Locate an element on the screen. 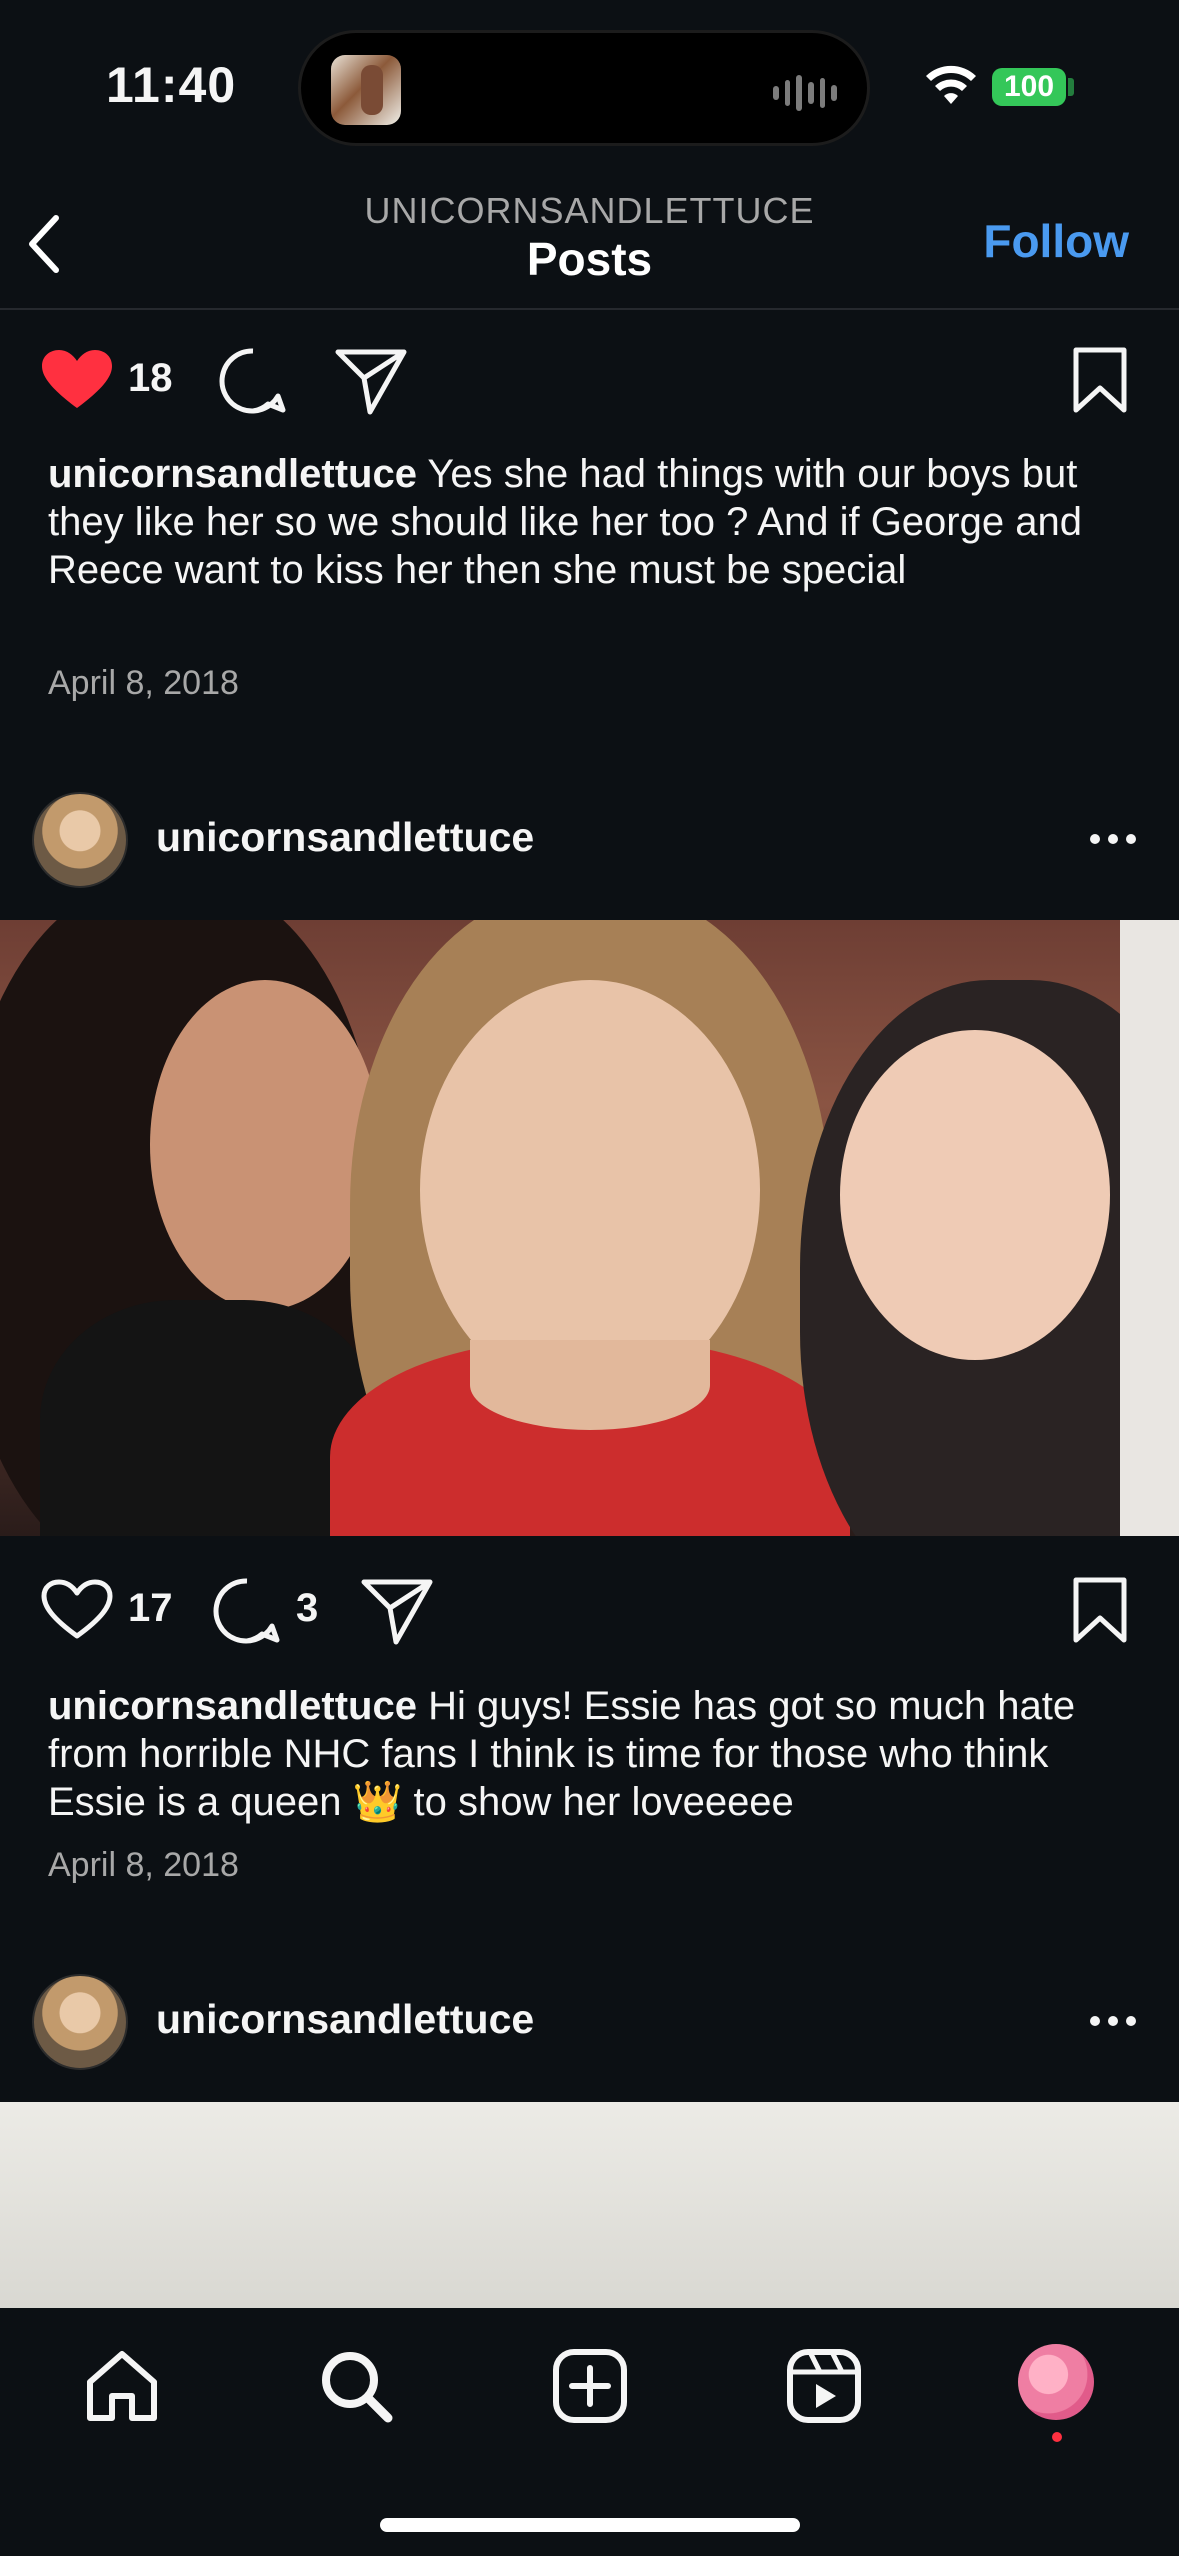  create-icon is located at coordinates (590, 2386).